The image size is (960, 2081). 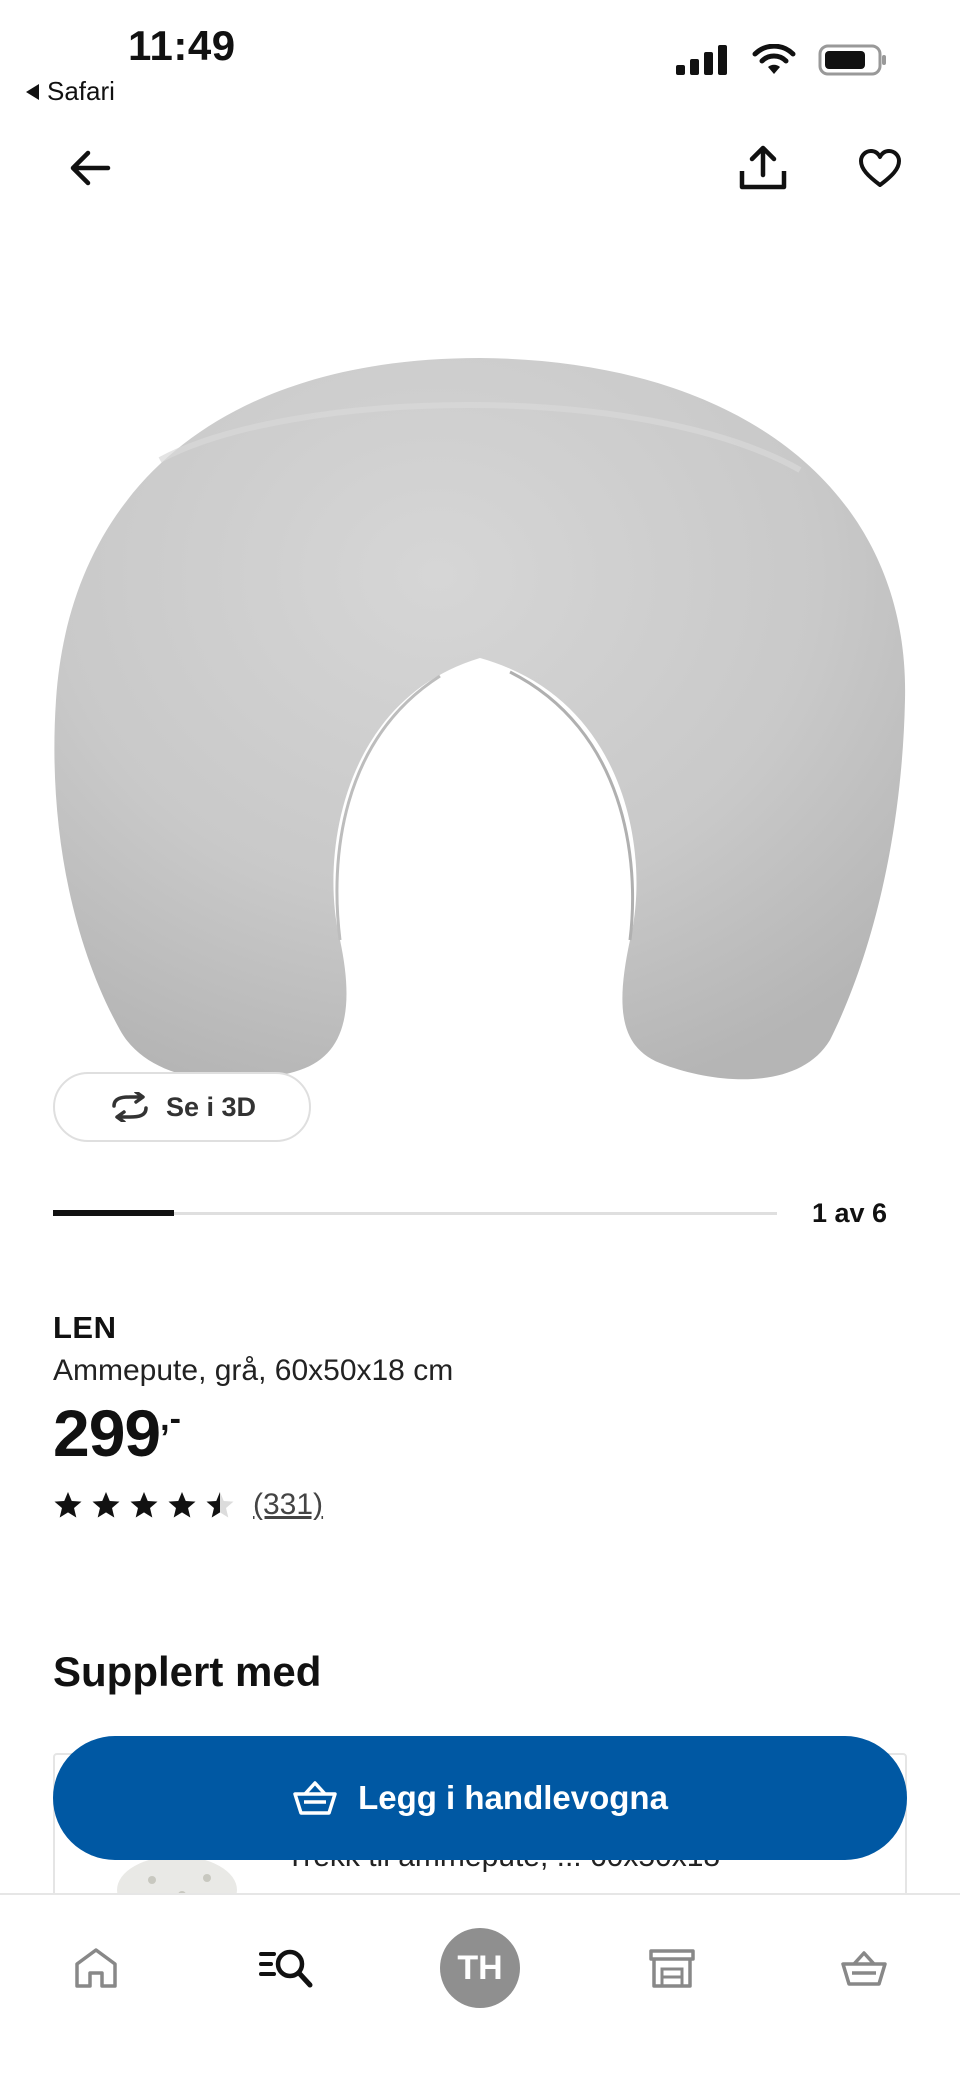 I want to click on view-3d-button: Se i 3D, so click(x=182, y=1107).